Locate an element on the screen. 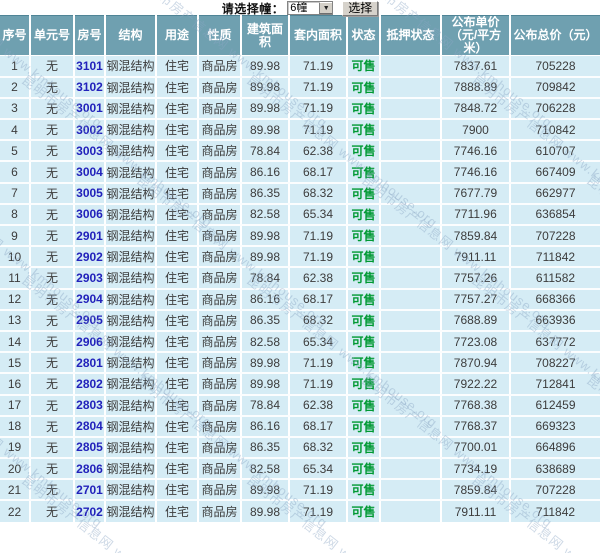 The image size is (600, 553). cell-room: 2902 is located at coordinates (90, 257).